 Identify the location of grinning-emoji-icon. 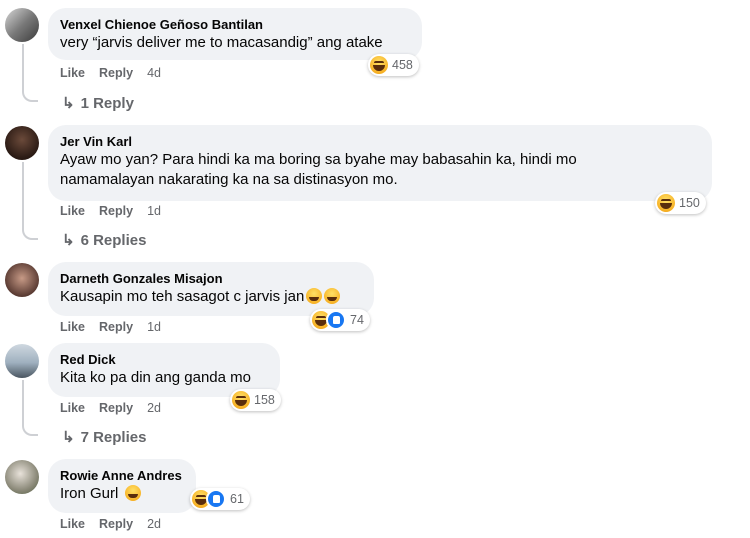
(332, 296).